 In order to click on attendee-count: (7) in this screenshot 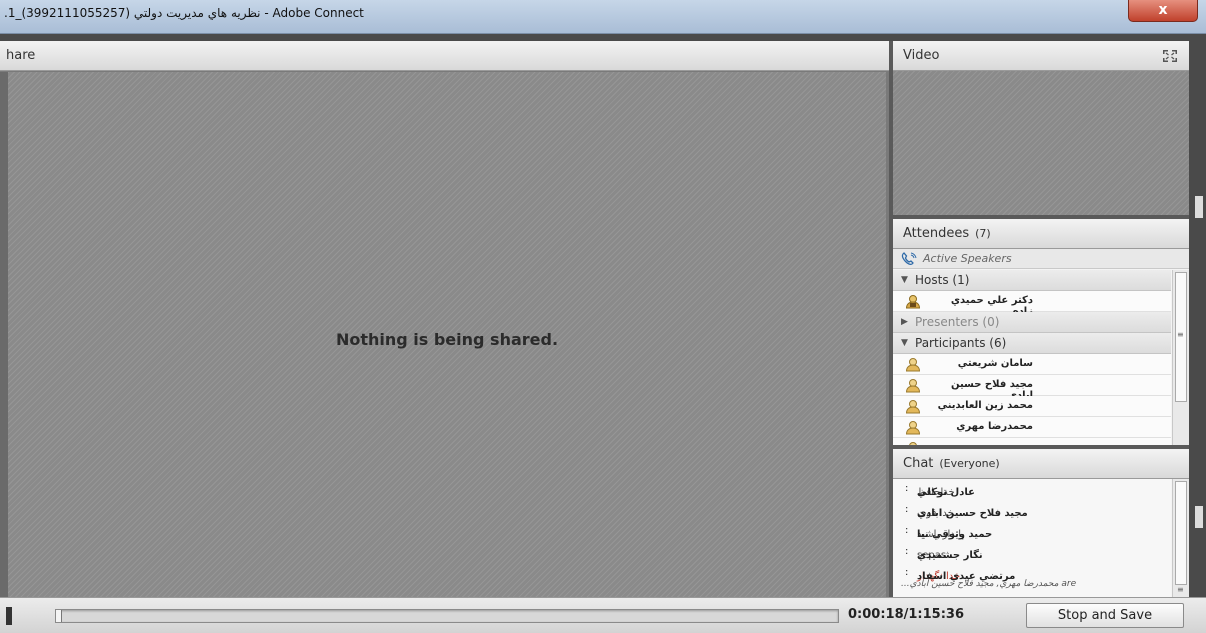, I will do `click(983, 233)`.